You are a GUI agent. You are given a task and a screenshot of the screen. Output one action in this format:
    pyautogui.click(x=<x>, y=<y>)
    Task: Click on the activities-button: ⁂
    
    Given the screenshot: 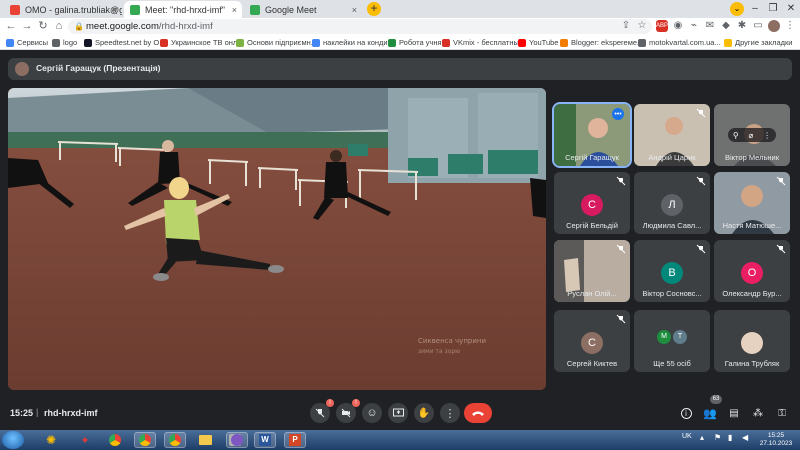 What is the action you would take?
    pyautogui.click(x=758, y=413)
    